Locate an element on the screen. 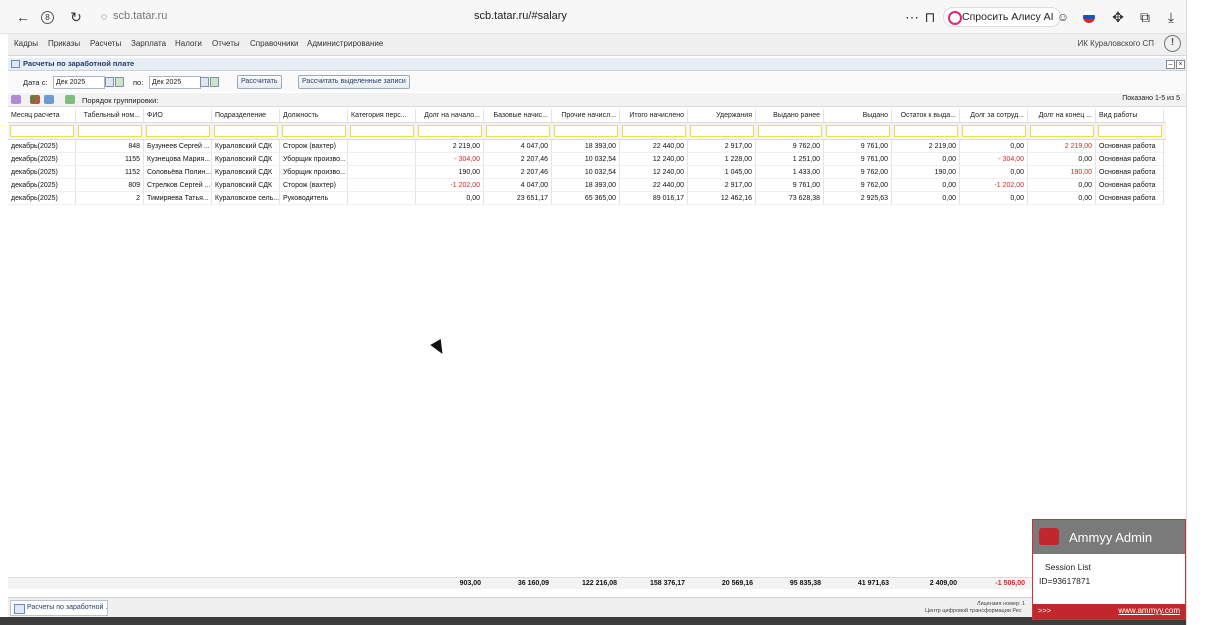 The height and width of the screenshot is (625, 1211). extensions-icon: ✥ is located at coordinates (1118, 17).